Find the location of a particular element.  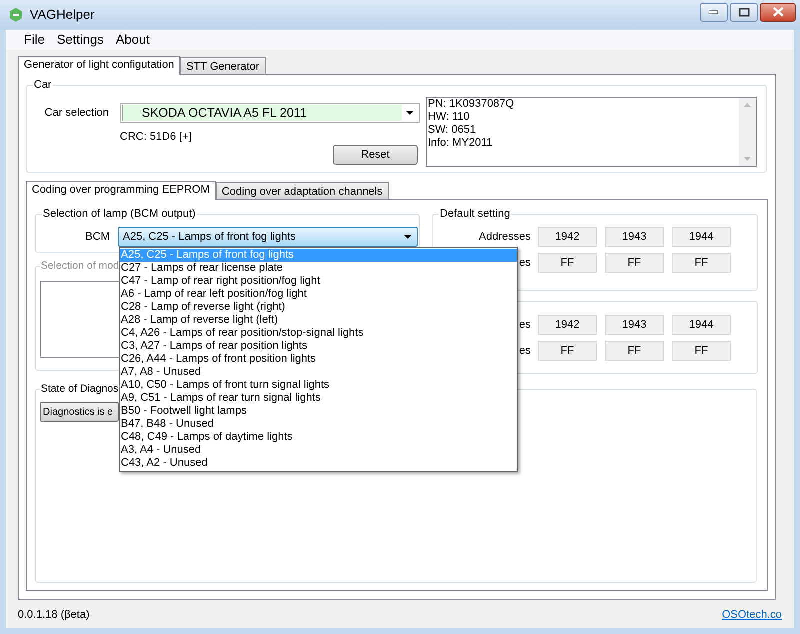

bcm-dropdown: A25, C25 - Lamps of front fog lights is located at coordinates (268, 237).